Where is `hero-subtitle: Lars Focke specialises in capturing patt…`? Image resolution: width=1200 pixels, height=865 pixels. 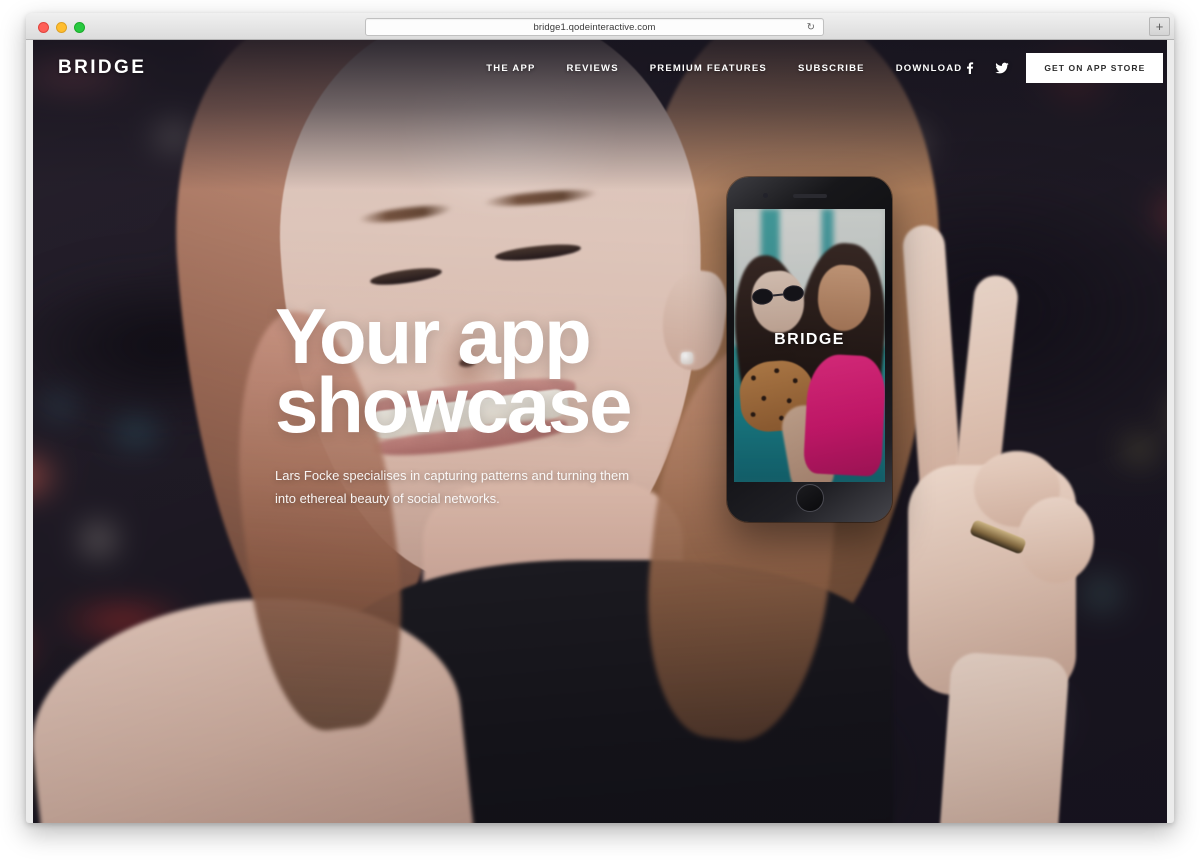 hero-subtitle: Lars Focke specialises in capturing patt… is located at coordinates (452, 487).